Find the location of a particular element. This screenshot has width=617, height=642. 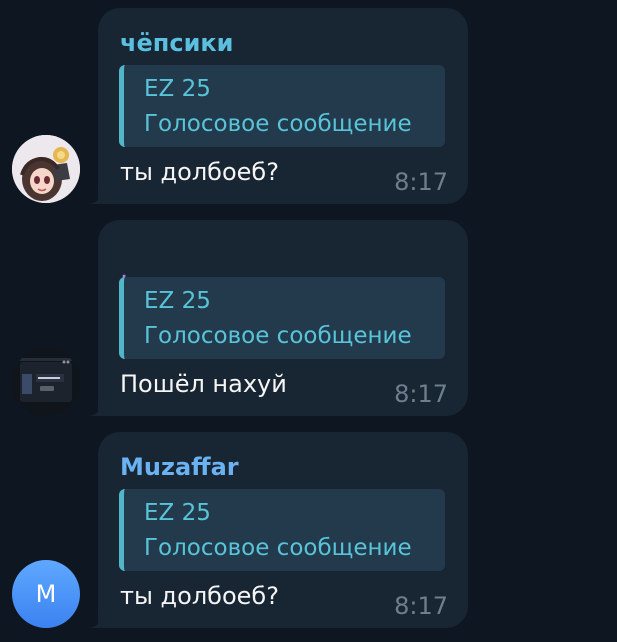

message-text: Пошёл нахуй is located at coordinates (203, 384).